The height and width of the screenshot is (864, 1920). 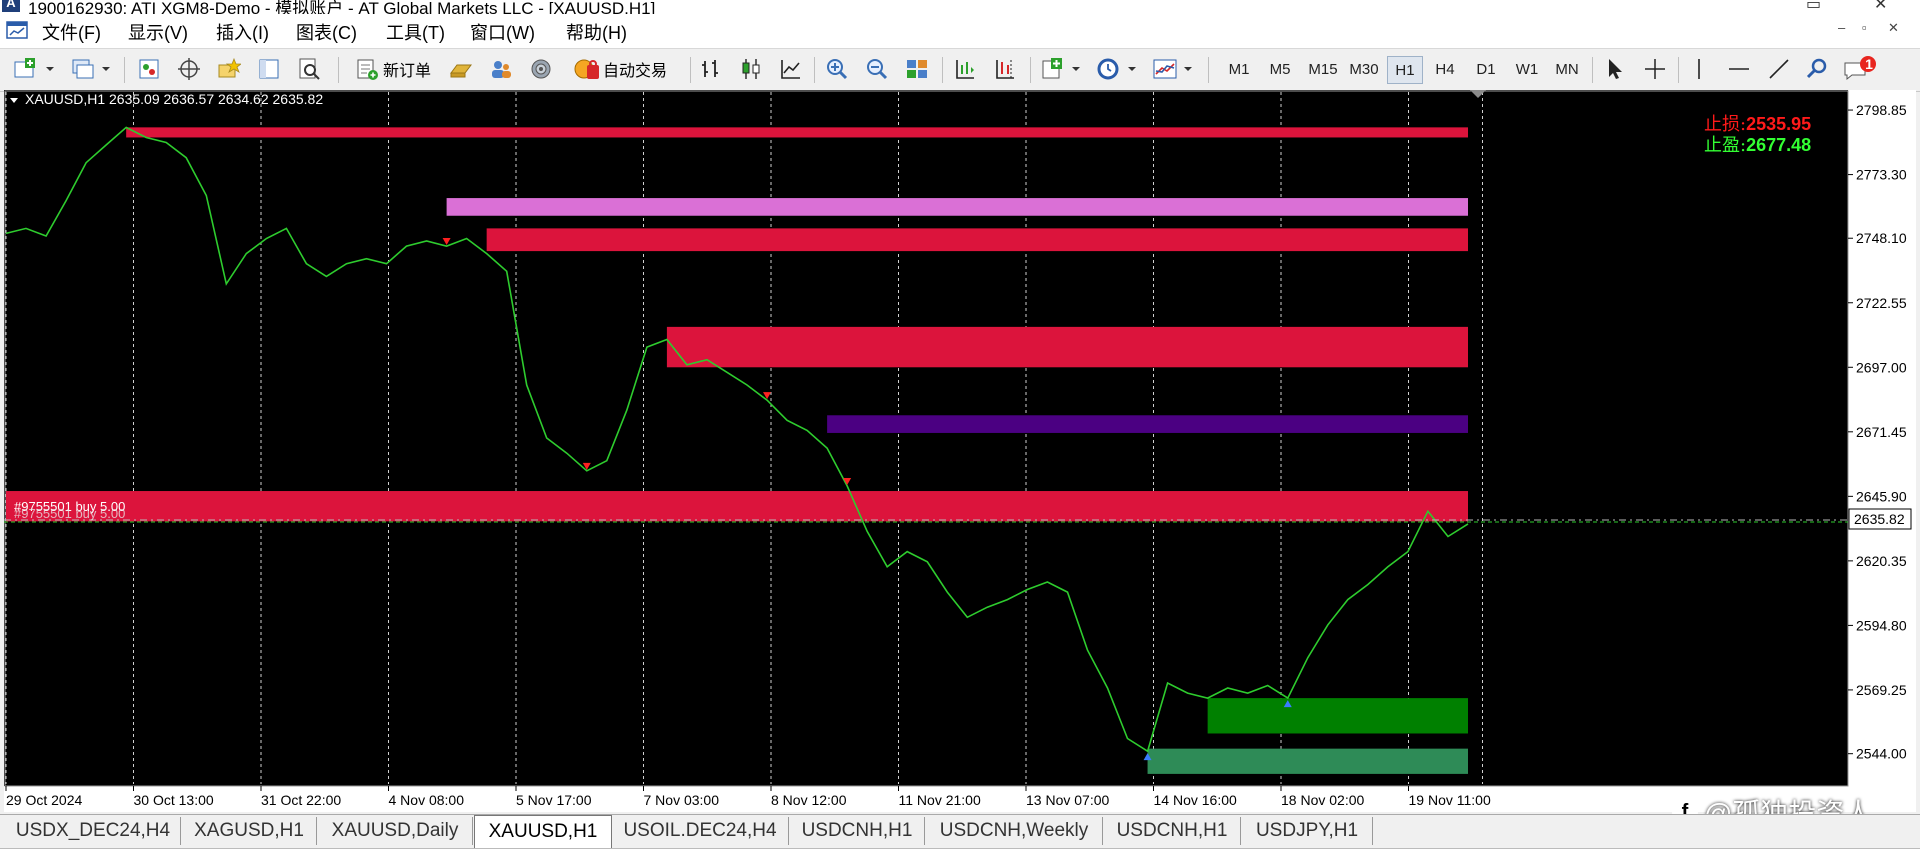 I want to click on timeframe-h1: H1, so click(x=1405, y=70).